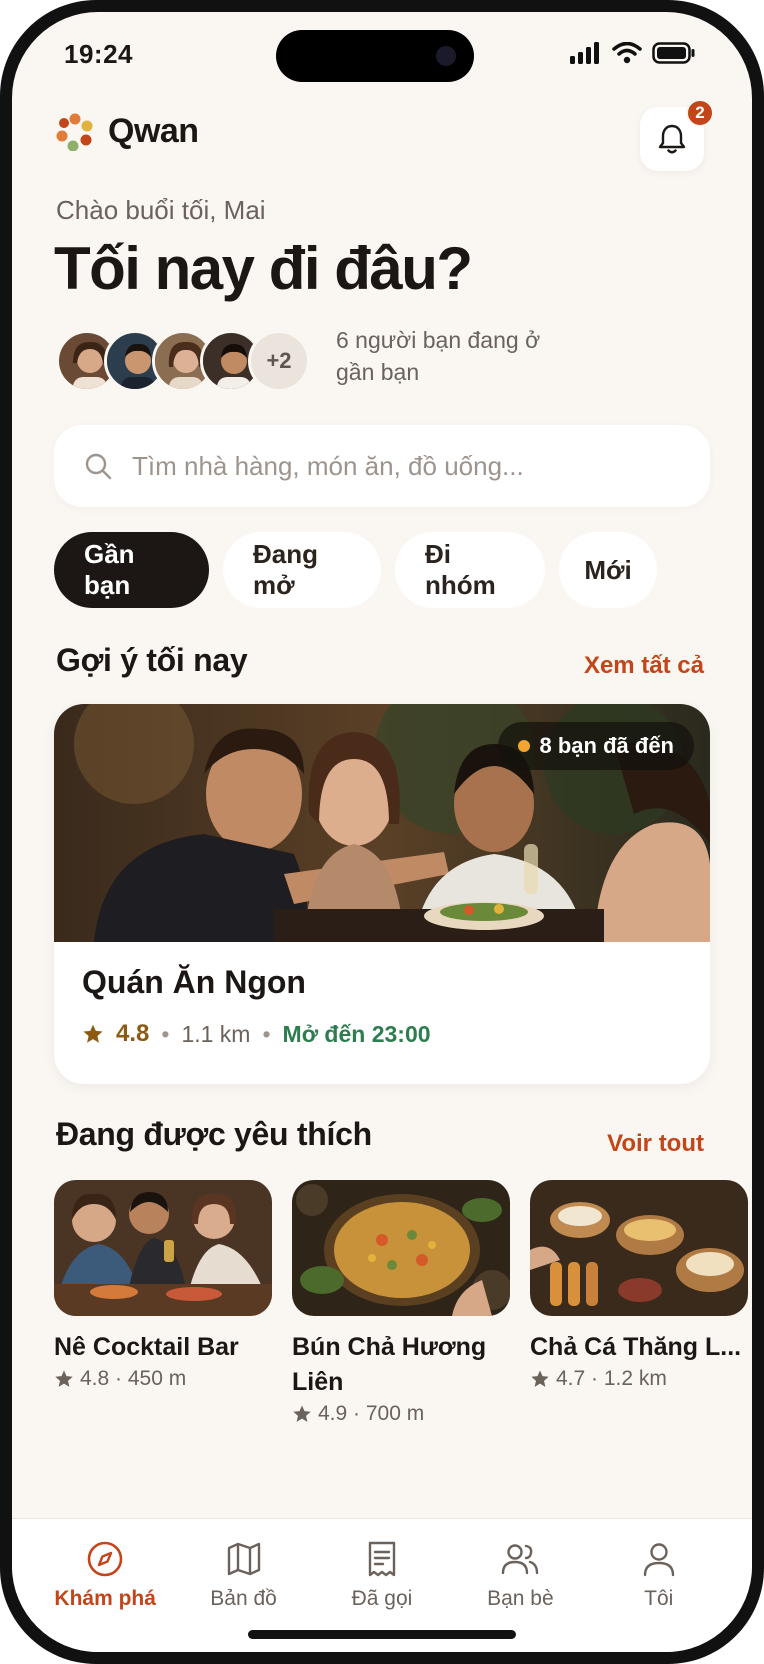 The height and width of the screenshot is (1664, 764). What do you see at coordinates (133, 1378) in the screenshot?
I see `venue-rating-distance: 4.8 · 450 m` at bounding box center [133, 1378].